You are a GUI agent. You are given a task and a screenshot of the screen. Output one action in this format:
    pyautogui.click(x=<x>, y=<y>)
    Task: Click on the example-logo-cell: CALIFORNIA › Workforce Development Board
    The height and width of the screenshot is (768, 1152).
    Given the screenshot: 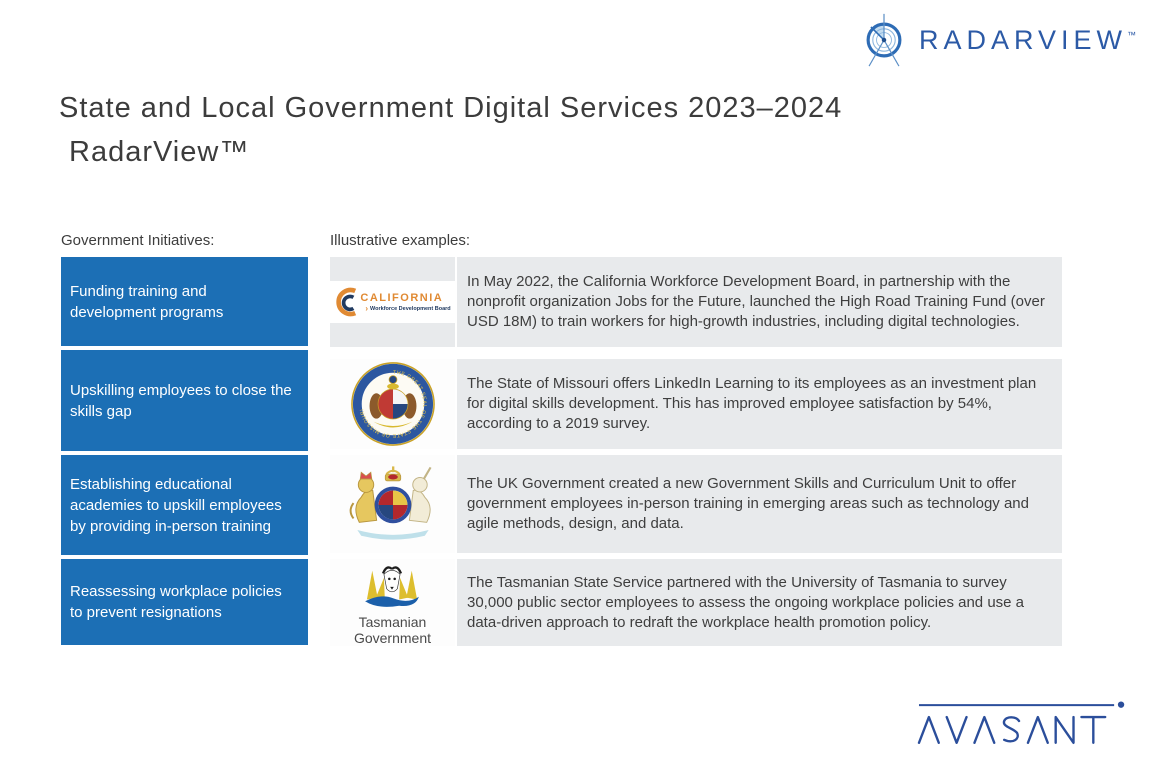 What is the action you would take?
    pyautogui.click(x=392, y=302)
    